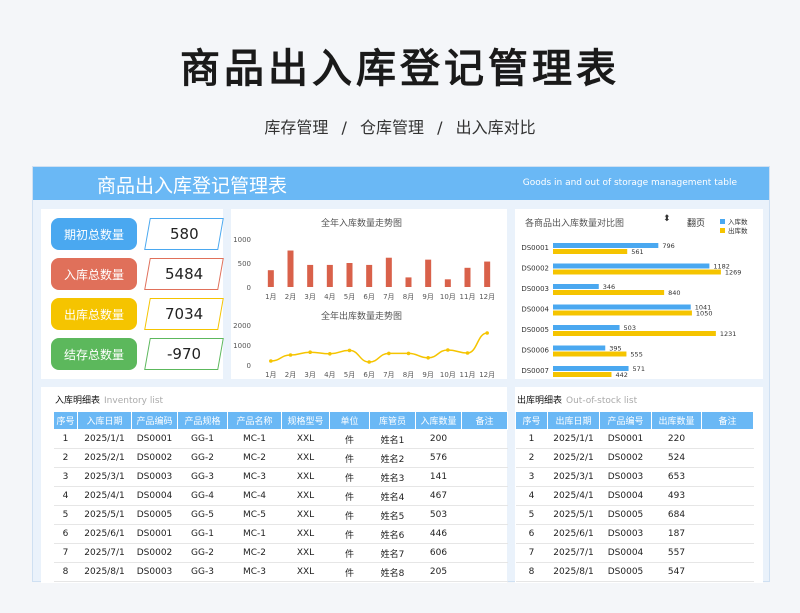  What do you see at coordinates (634, 572) in the screenshot?
I see `table-row: 8 2025/8/1 DS0005 547` at bounding box center [634, 572].